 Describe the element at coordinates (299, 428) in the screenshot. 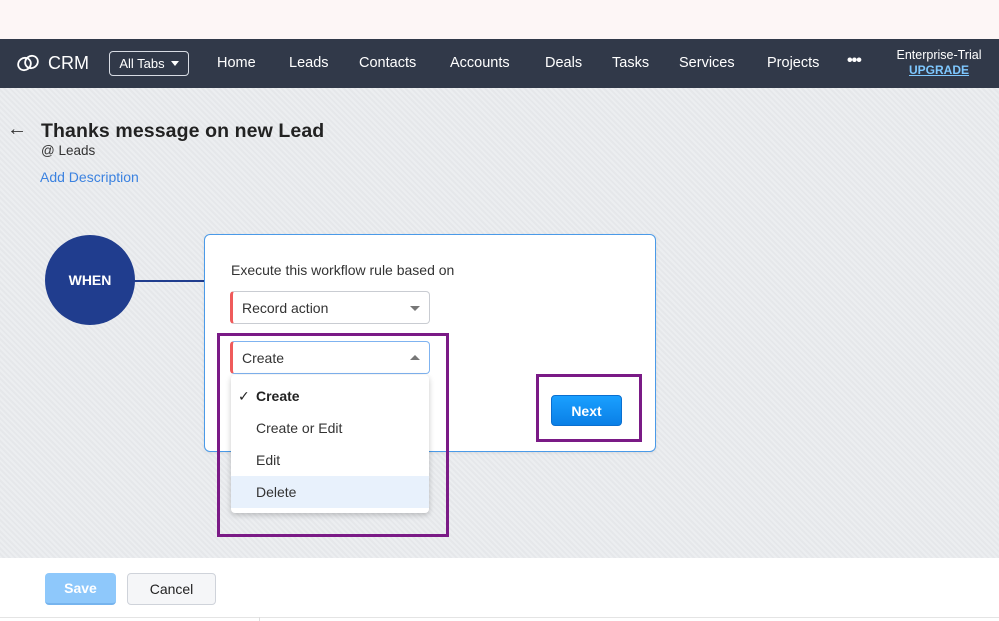

I see `option-label: Create or Edit` at that location.